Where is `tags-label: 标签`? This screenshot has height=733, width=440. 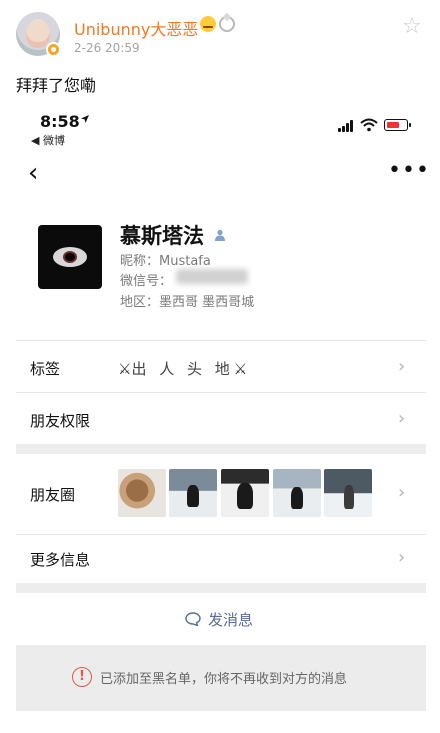
tags-label: 标签 is located at coordinates (45, 368).